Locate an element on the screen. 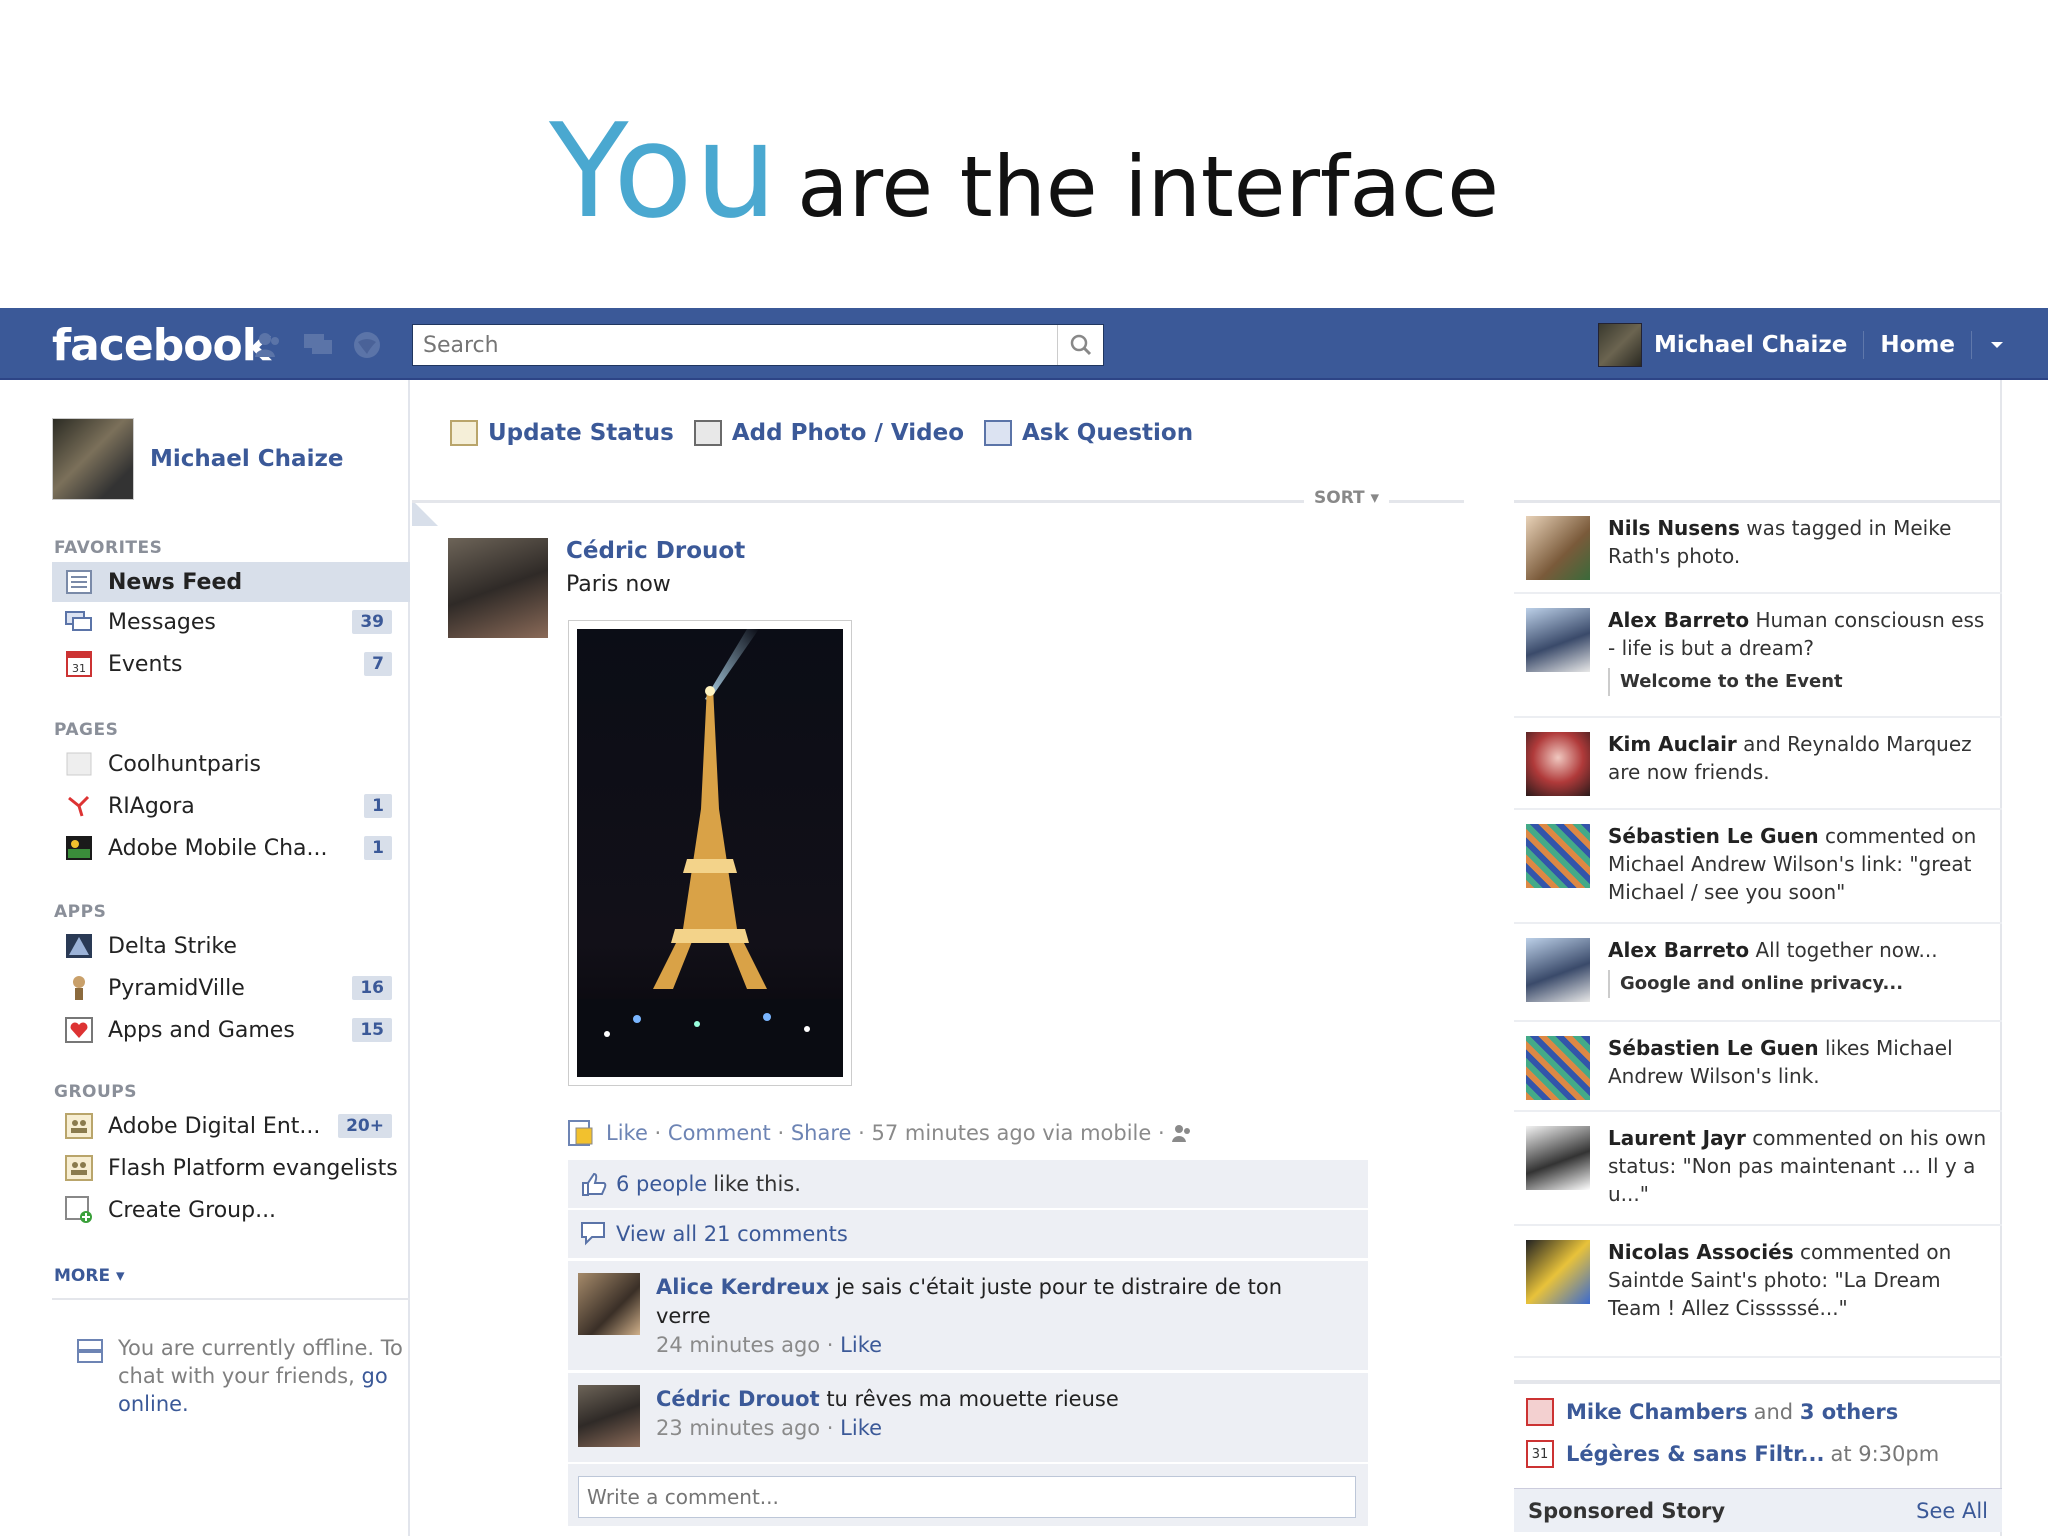 This screenshot has width=2048, height=1536. sidebar-item-coolhuntparis: Coolhuntparis is located at coordinates (231, 764).